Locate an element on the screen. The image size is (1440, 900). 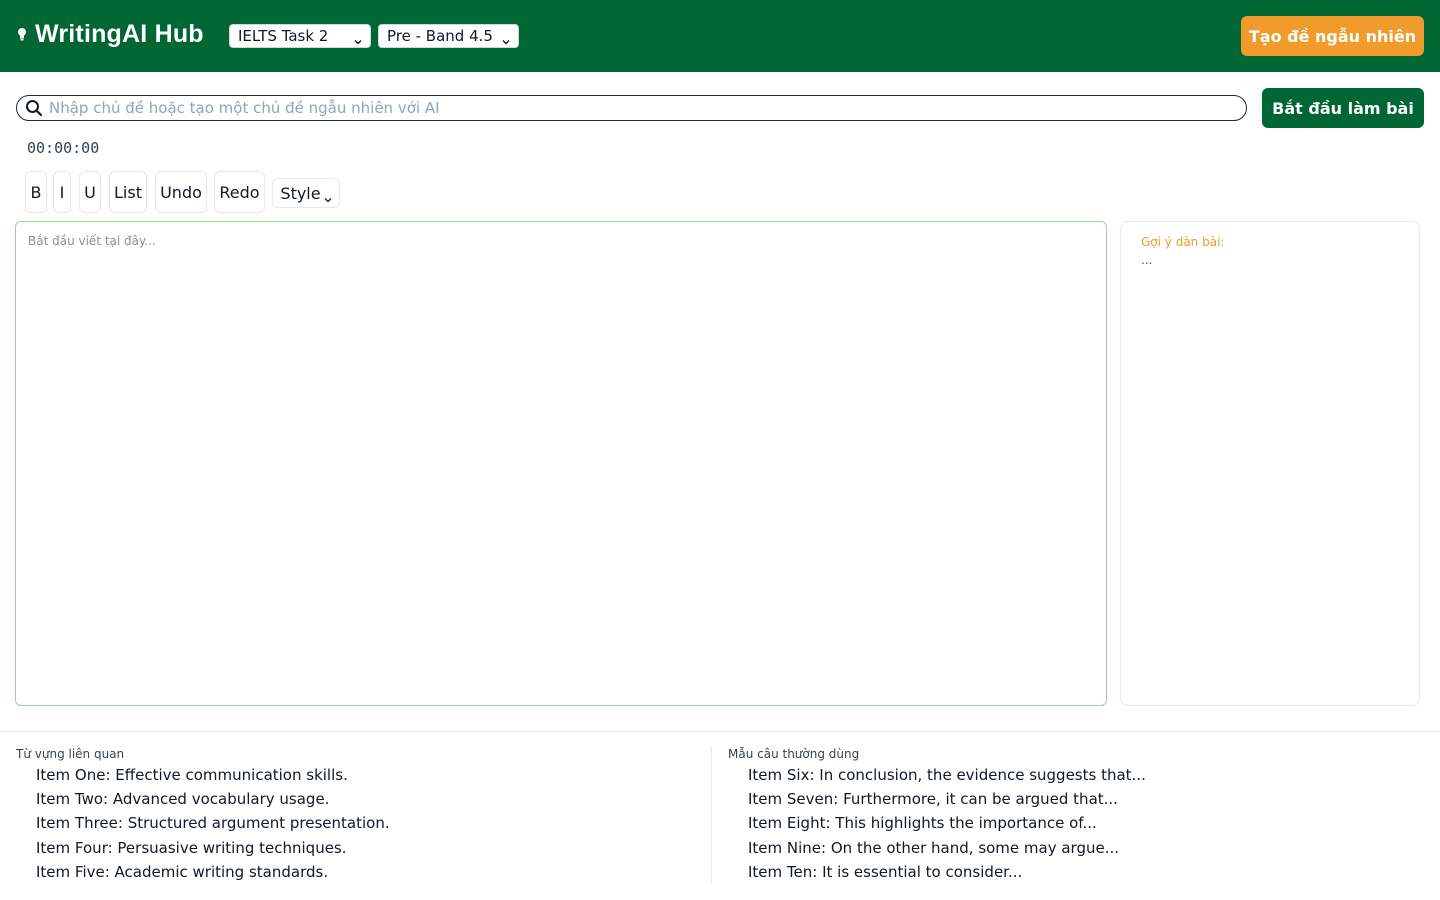
brand: WritingAI Hub is located at coordinates (110, 34).